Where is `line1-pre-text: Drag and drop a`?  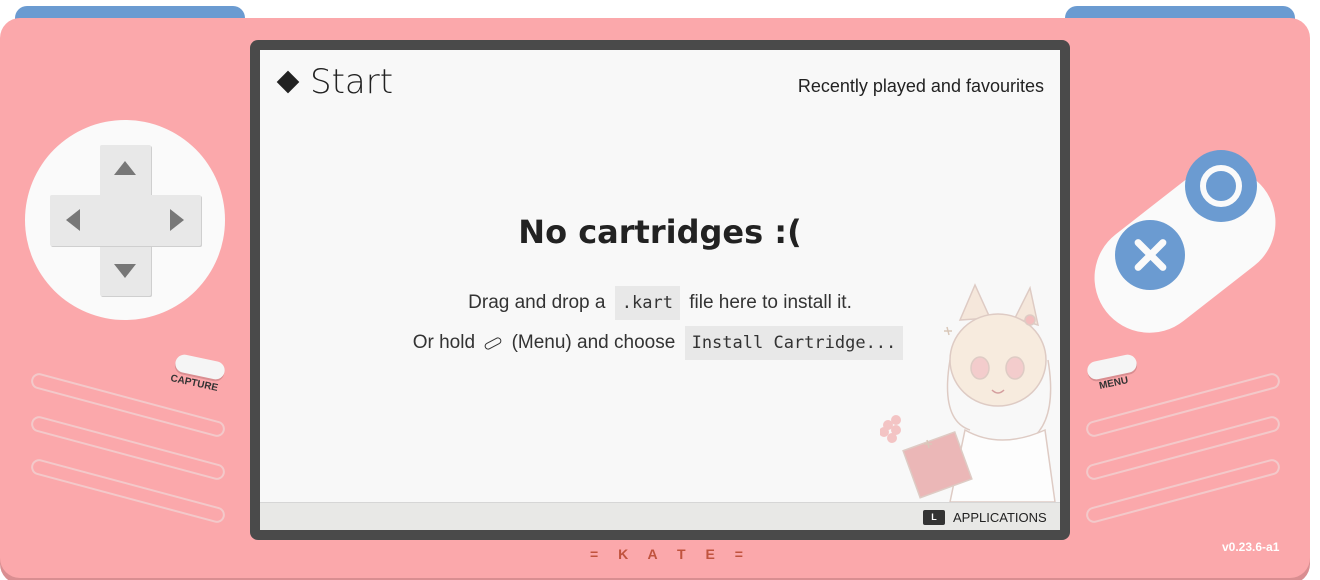
line1-pre-text: Drag and drop a is located at coordinates (537, 303).